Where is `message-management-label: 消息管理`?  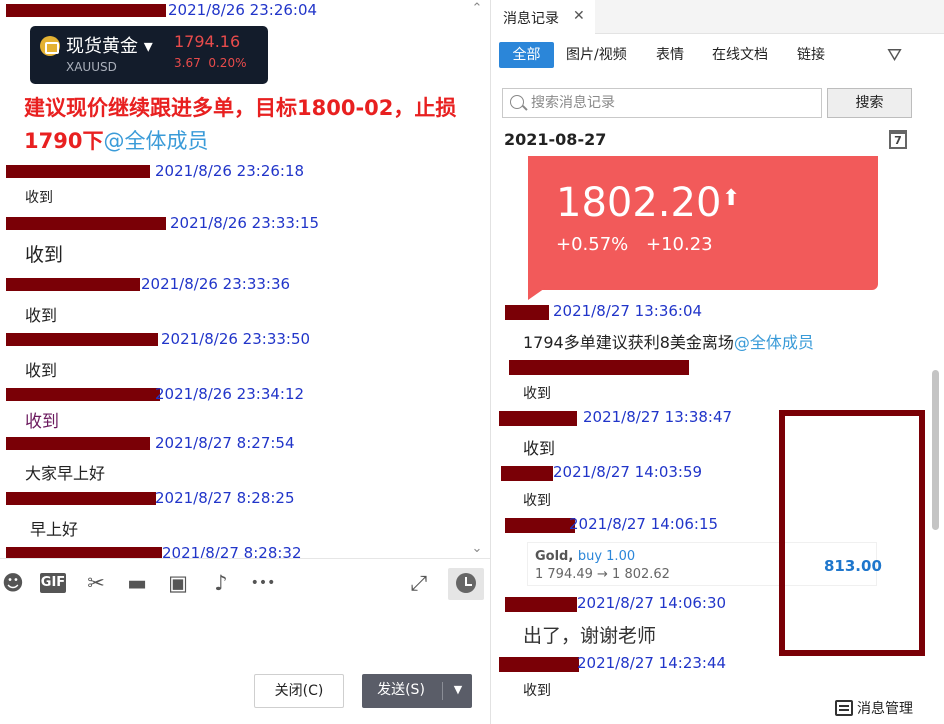
message-management-label: 消息管理 is located at coordinates (885, 709).